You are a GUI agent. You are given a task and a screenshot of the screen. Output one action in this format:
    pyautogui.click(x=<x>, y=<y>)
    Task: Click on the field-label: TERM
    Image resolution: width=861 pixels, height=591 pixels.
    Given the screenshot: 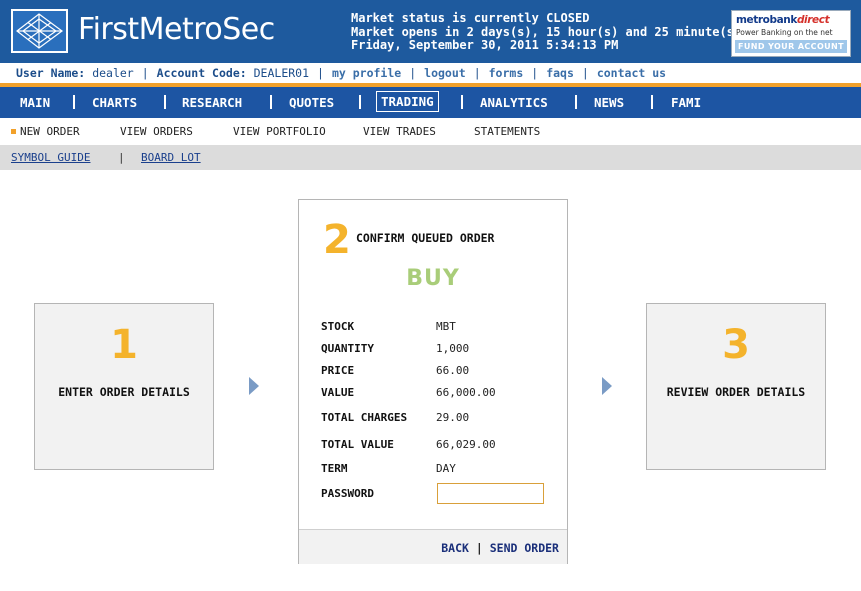 What is the action you would take?
    pyautogui.click(x=334, y=468)
    